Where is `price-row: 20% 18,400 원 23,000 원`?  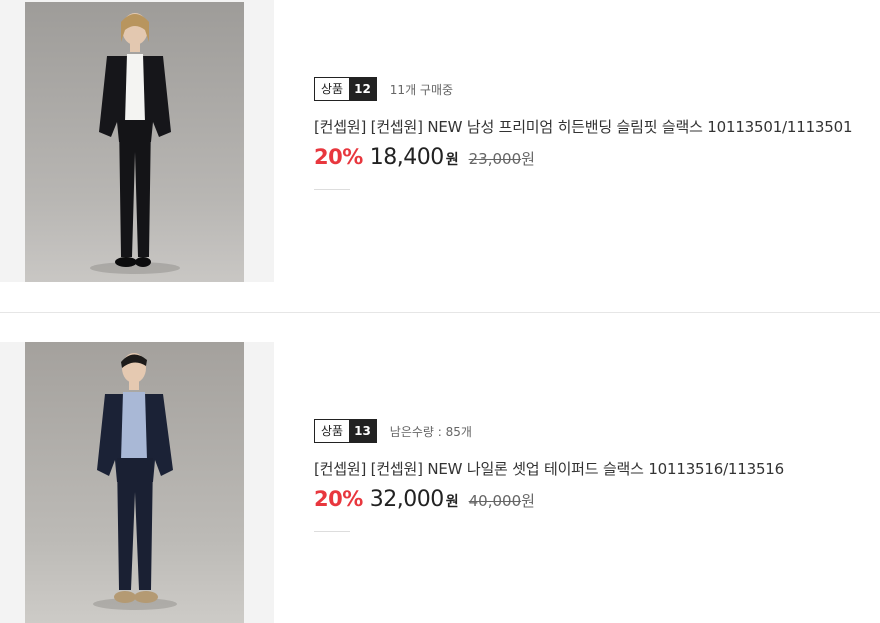 price-row: 20% 18,400 원 23,000 원 is located at coordinates (583, 157).